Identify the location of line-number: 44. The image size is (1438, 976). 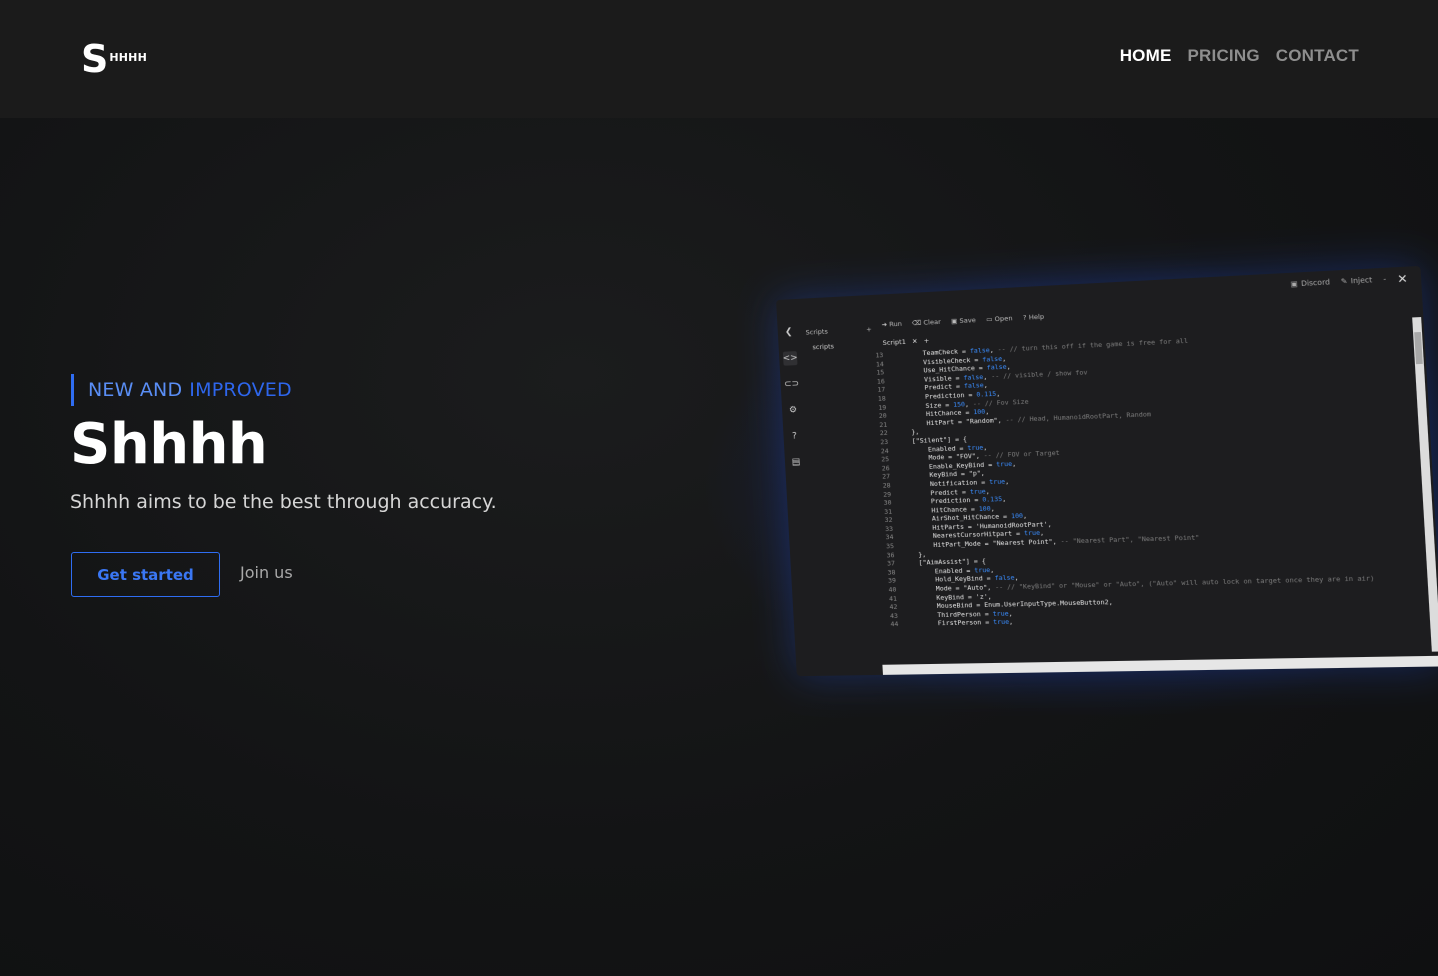
(889, 624).